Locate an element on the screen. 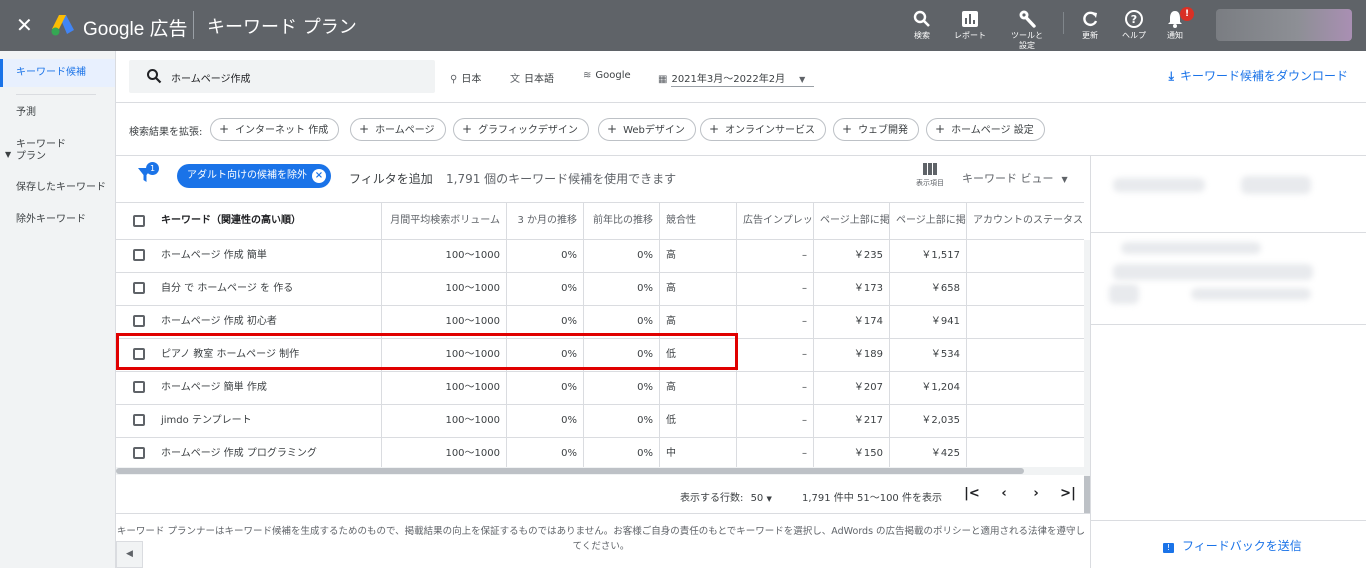 Image resolution: width=1366 pixels, height=568 pixels. table-row: ホームページ 簡単 作成 100～1000 0% 0% 高 – ￥207 ￥1,204 is located at coordinates (600, 388).